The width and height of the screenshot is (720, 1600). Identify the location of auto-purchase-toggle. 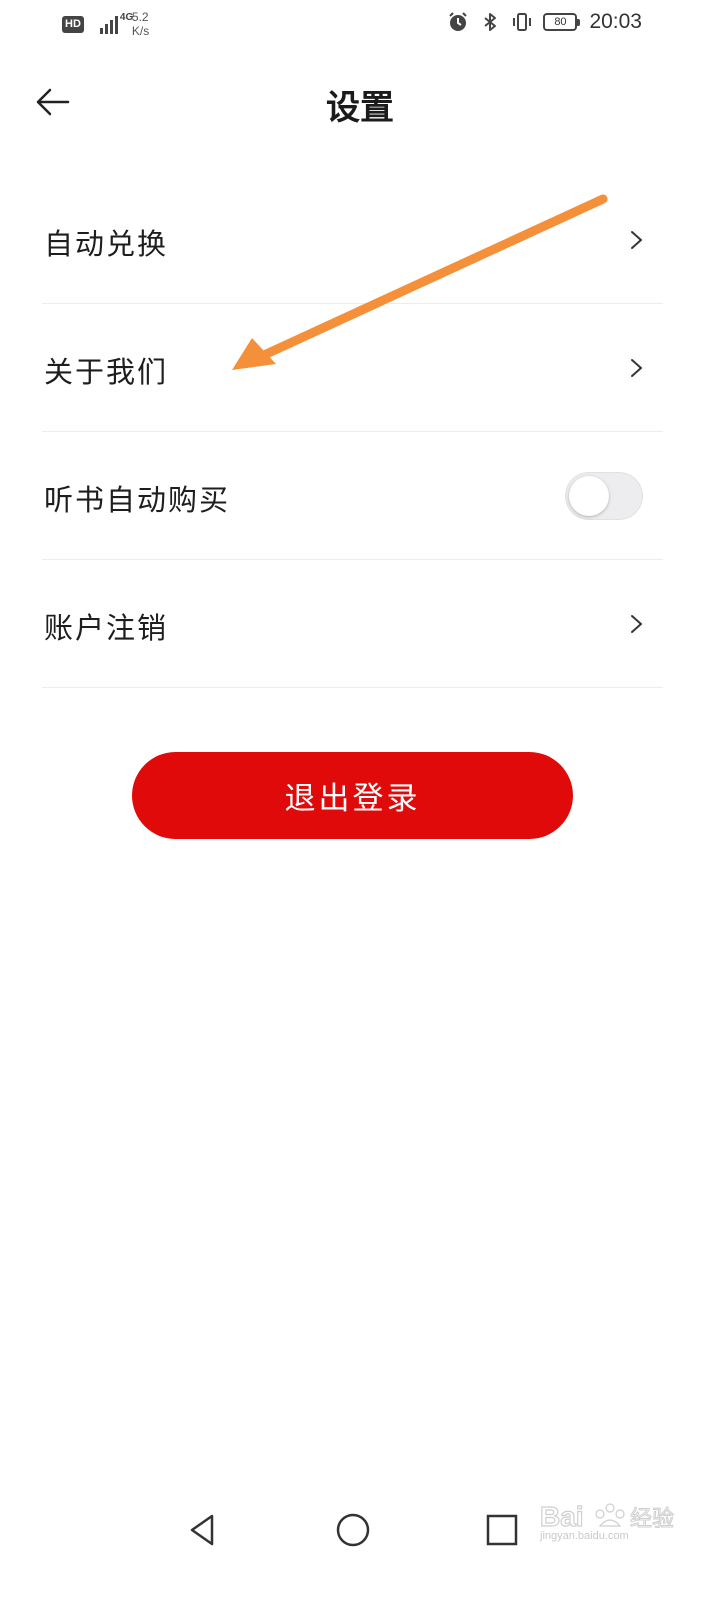
(604, 496).